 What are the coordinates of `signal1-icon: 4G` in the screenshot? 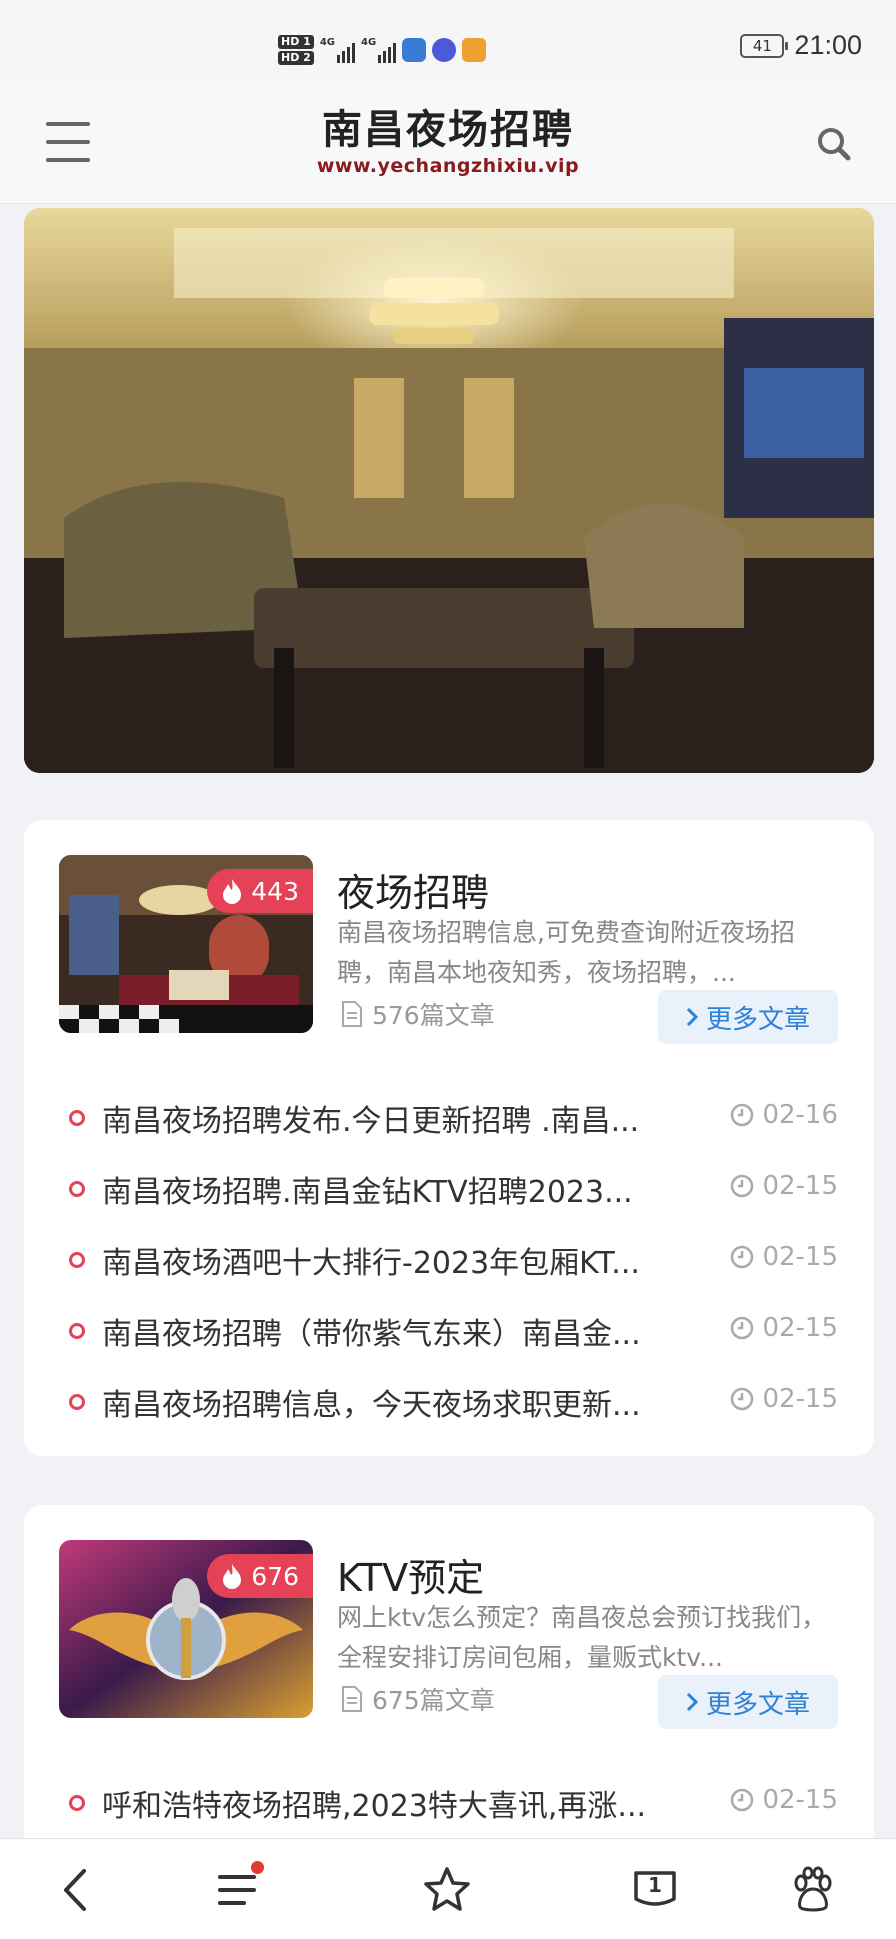 It's located at (337, 50).